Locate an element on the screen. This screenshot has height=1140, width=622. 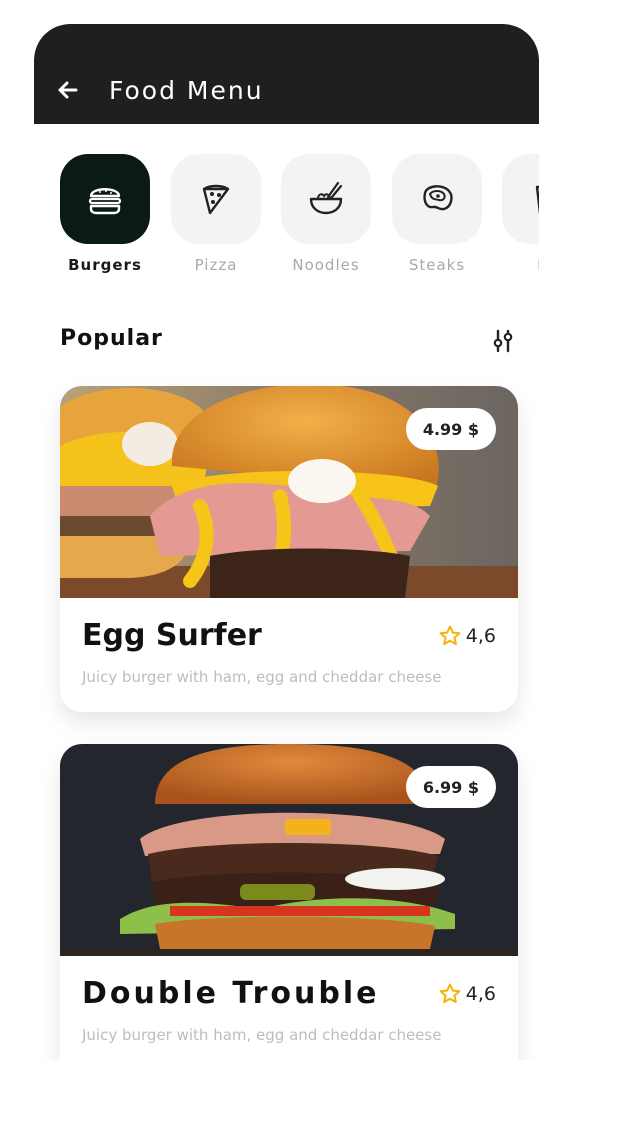
category-label: Burgers is located at coordinates (105, 265).